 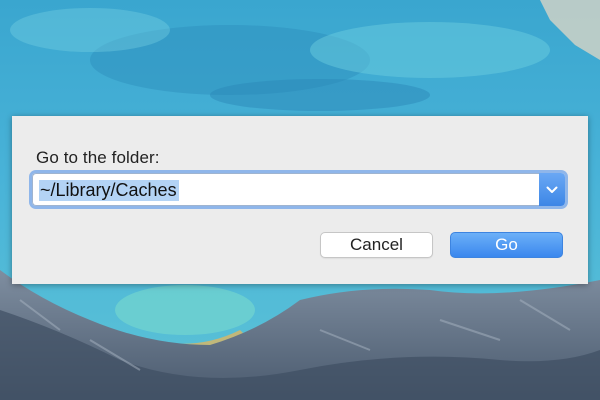 What do you see at coordinates (506, 245) in the screenshot?
I see `go-button: Go` at bounding box center [506, 245].